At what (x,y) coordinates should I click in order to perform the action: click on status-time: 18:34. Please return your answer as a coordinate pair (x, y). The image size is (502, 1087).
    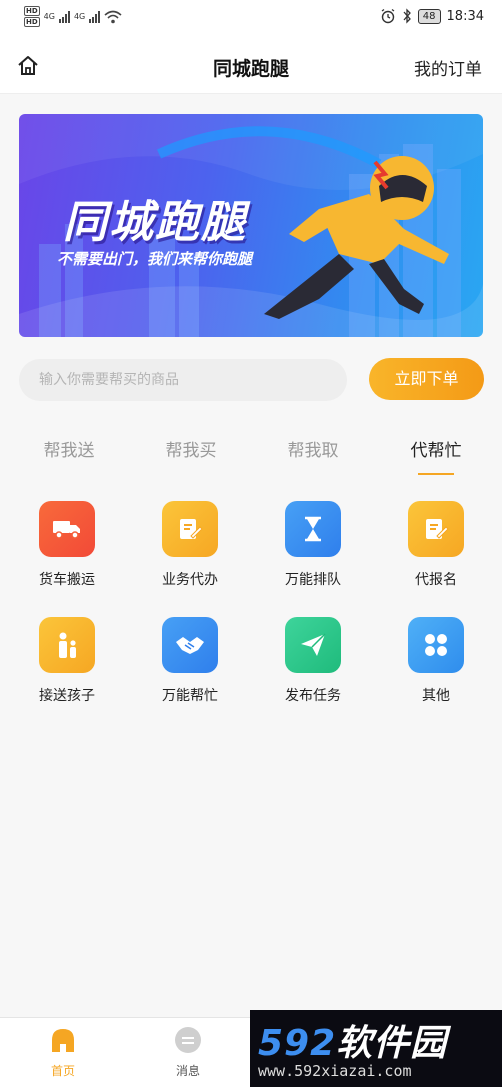
    Looking at the image, I should click on (465, 16).